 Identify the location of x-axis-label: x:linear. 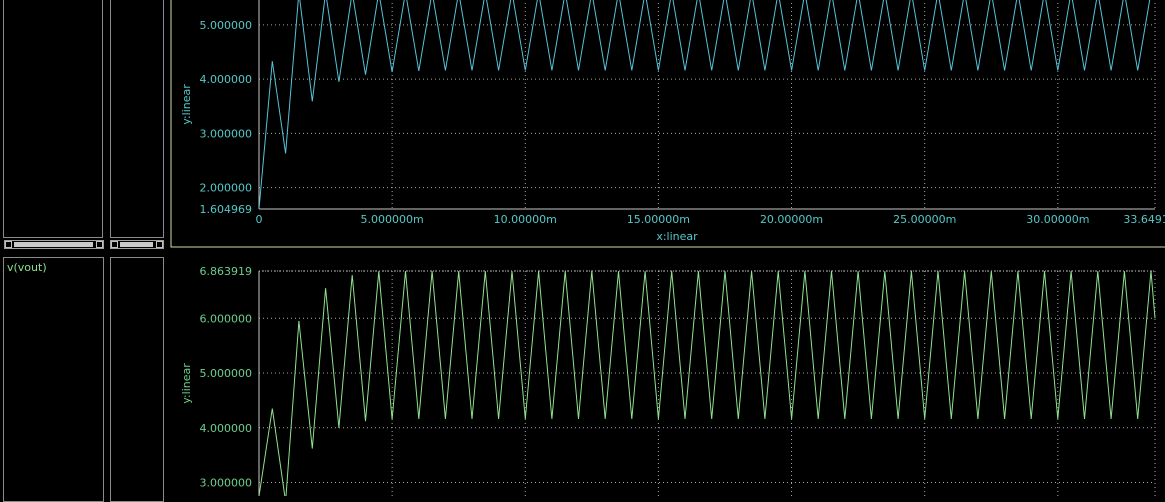
(677, 236).